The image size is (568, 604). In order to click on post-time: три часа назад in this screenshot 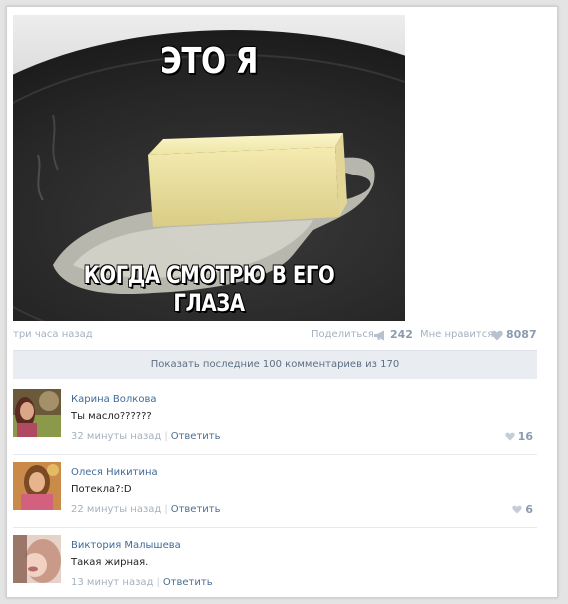, I will do `click(53, 334)`.